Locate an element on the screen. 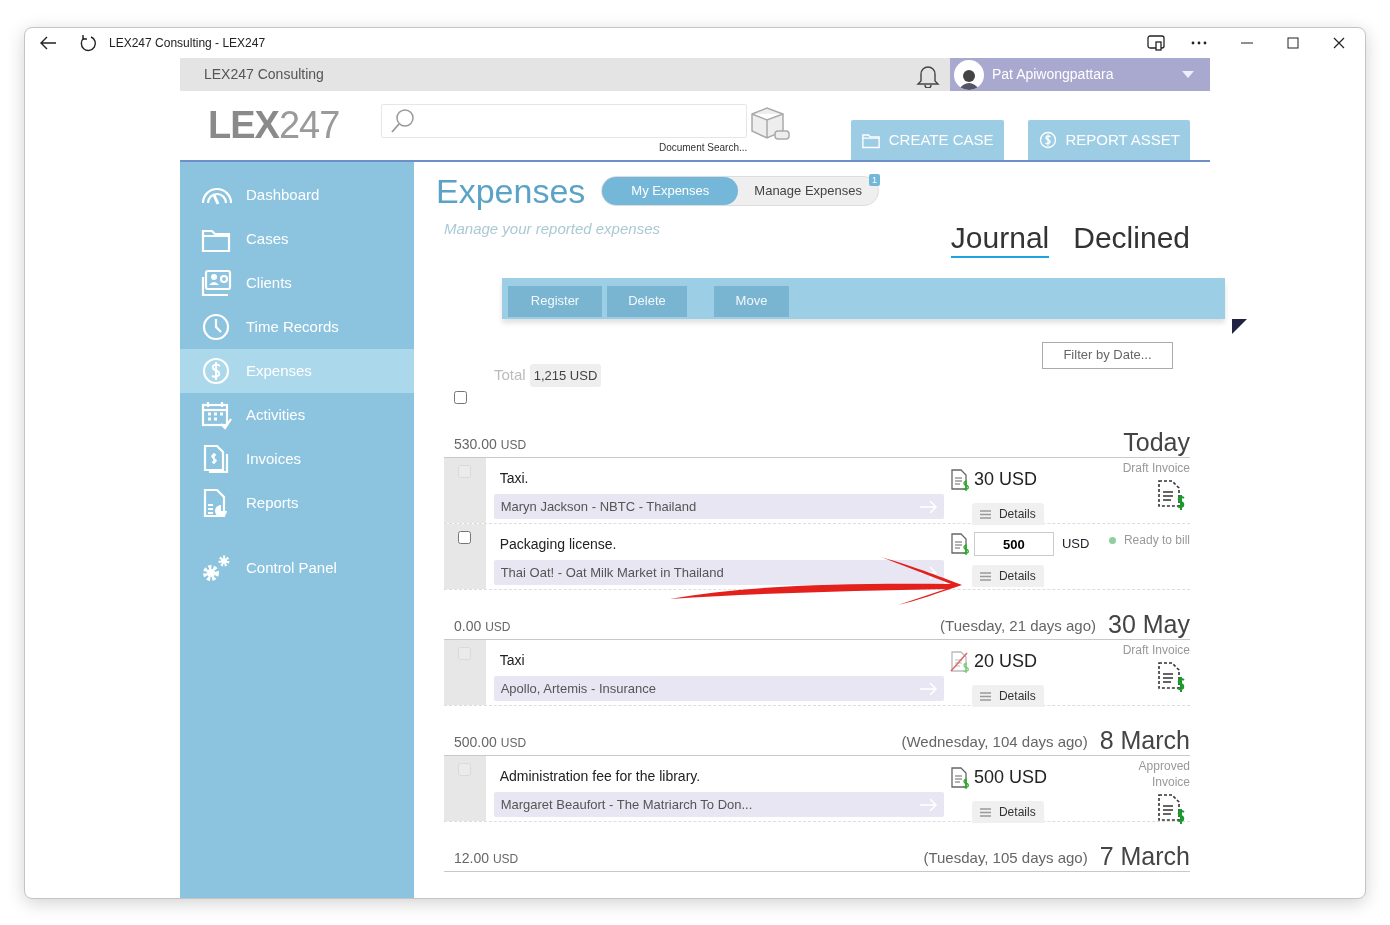  group-weekday: (Tuesday, 21 days ago) is located at coordinates (1018, 625).